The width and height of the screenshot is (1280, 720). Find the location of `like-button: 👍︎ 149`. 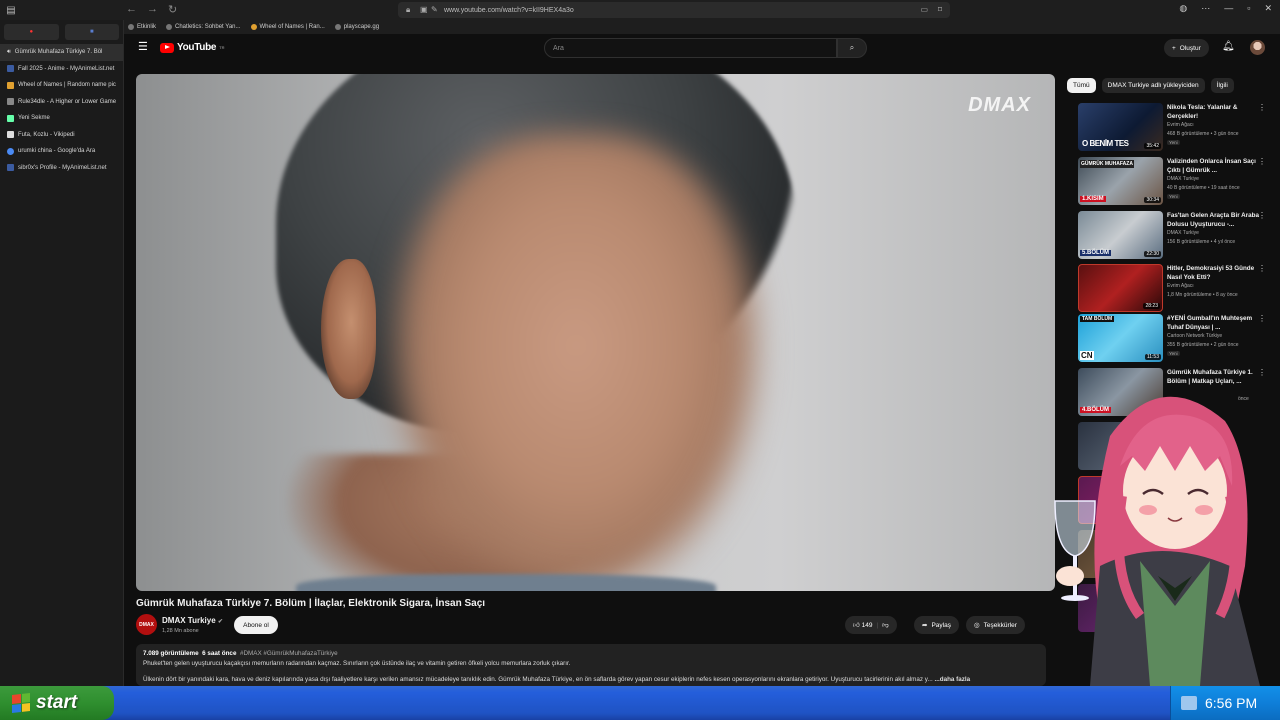

like-button: 👍︎ 149 is located at coordinates (862, 625).